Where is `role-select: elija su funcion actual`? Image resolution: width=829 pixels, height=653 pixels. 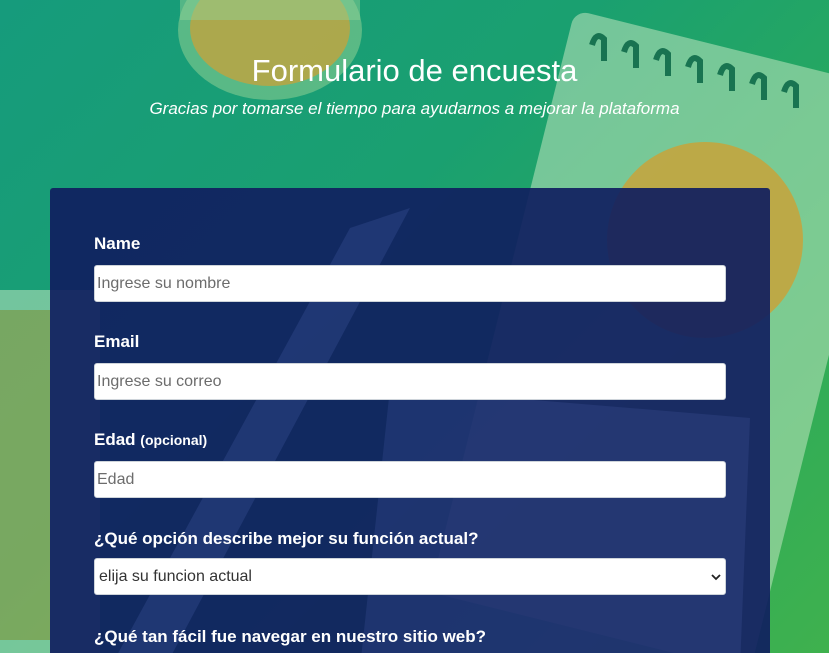
role-select: elija su funcion actual is located at coordinates (410, 576).